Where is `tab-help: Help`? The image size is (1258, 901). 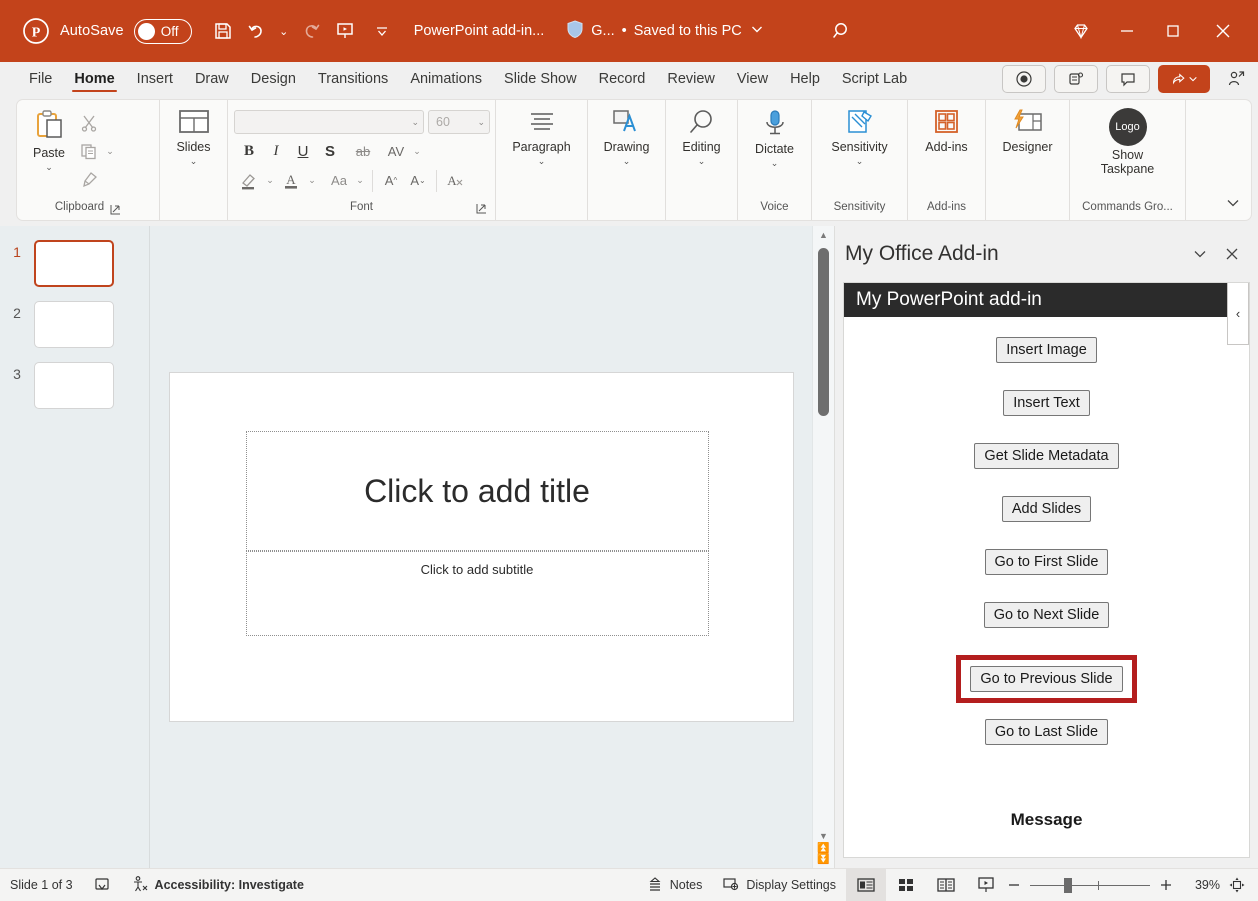 tab-help: Help is located at coordinates (805, 81).